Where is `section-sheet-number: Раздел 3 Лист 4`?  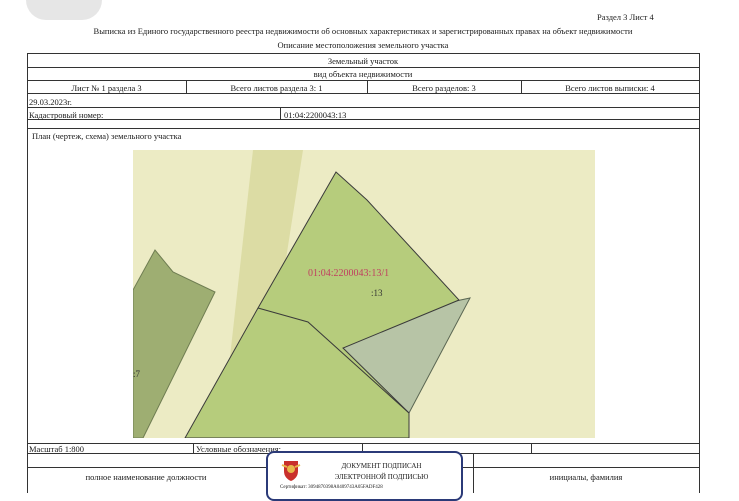
section-sheet-number: Раздел 3 Лист 4 is located at coordinates (625, 17).